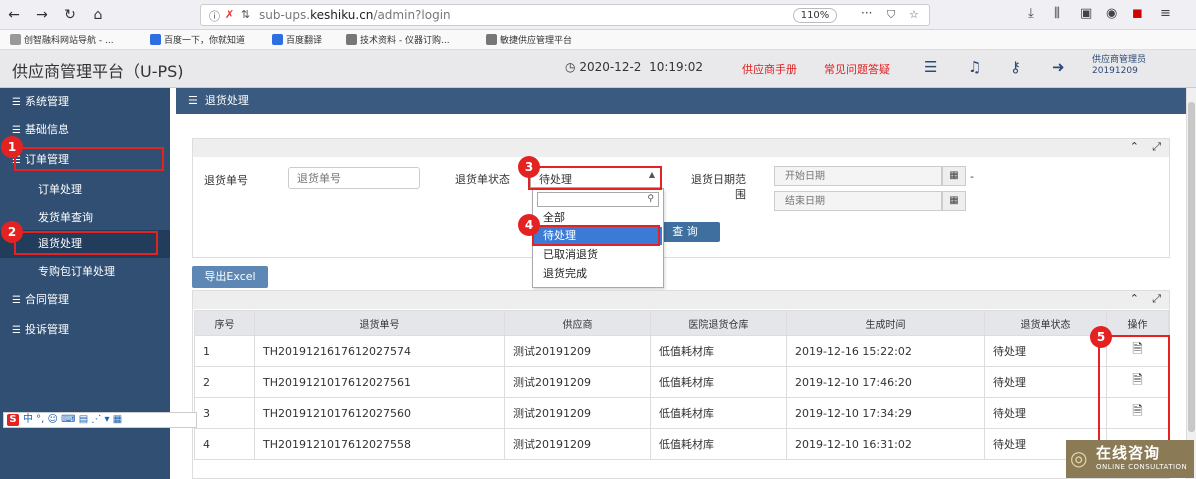  I want to click on bookmark-star-icon: ☆, so click(914, 14).